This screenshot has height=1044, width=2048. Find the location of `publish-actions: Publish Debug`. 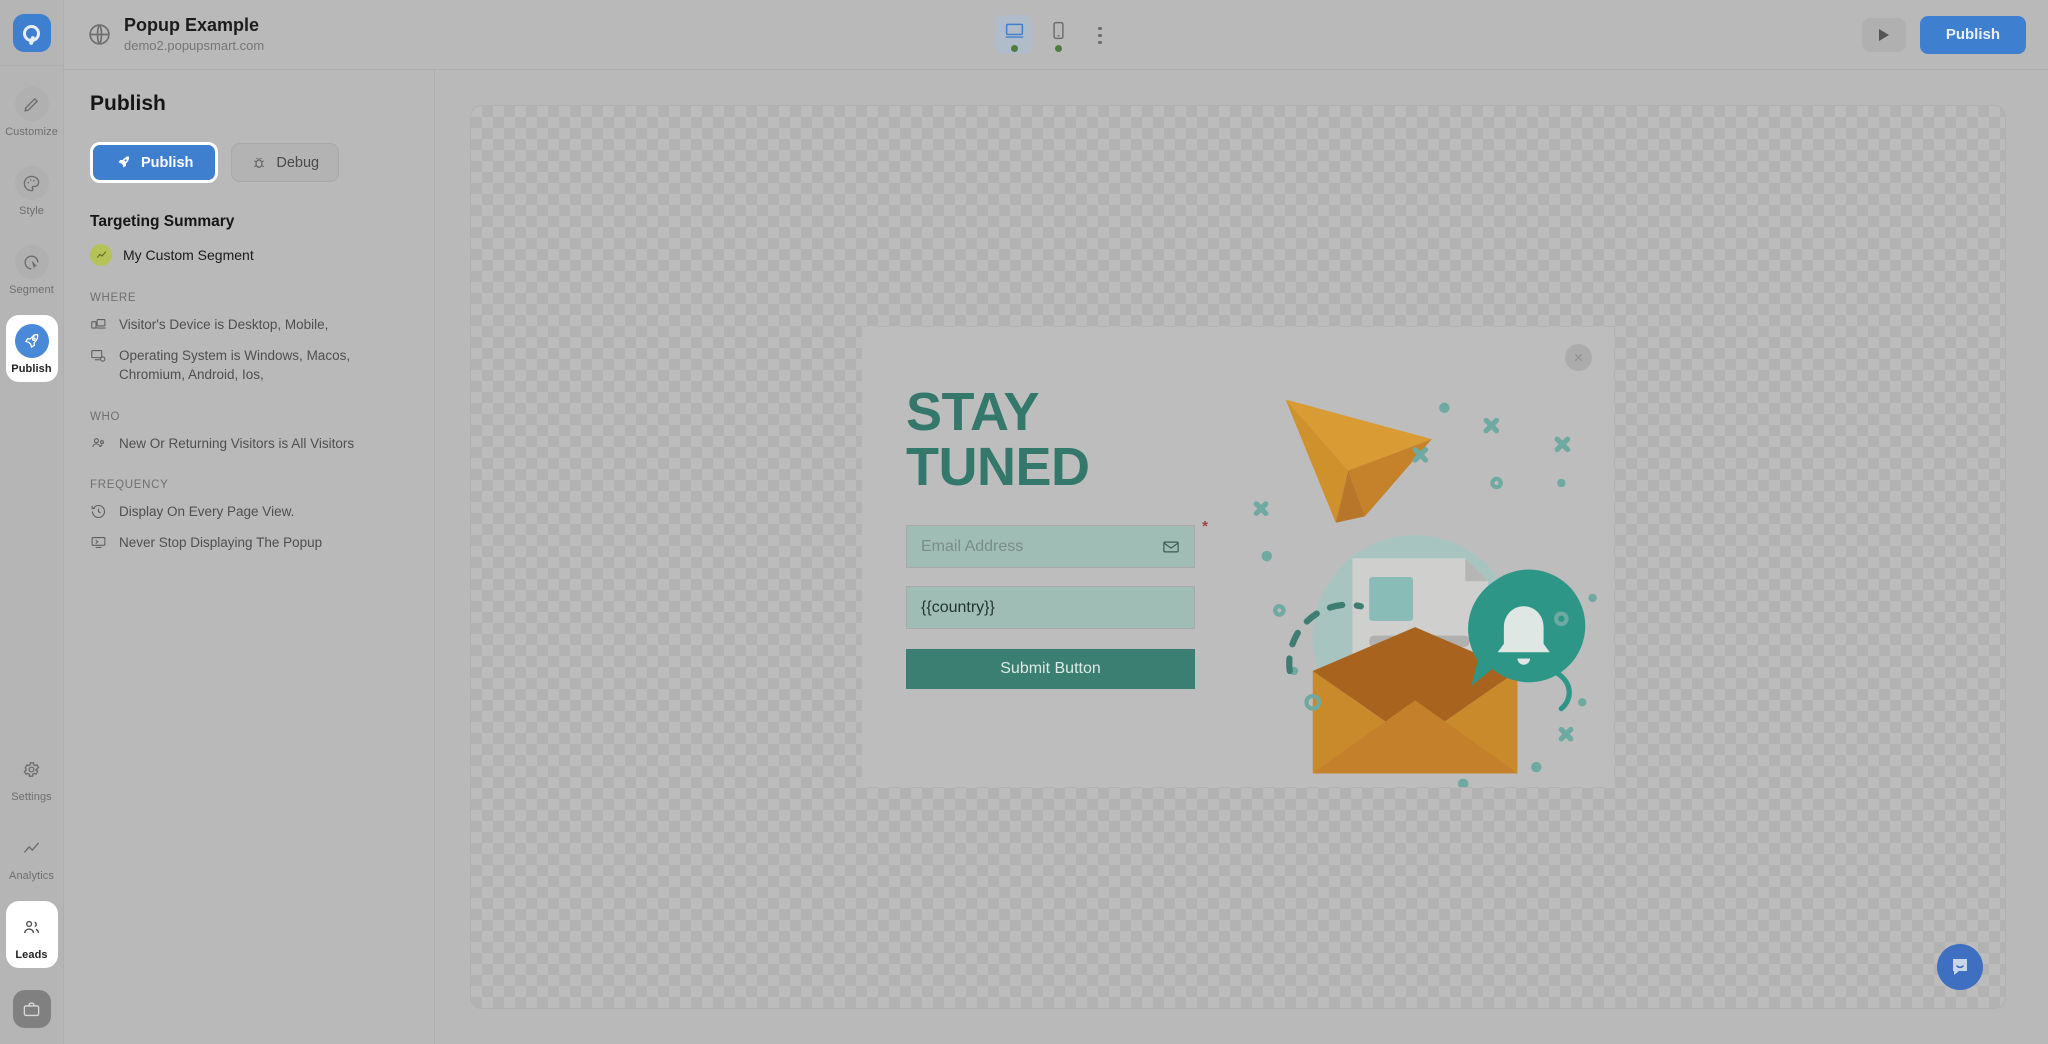

publish-actions: Publish Debug is located at coordinates (249, 162).